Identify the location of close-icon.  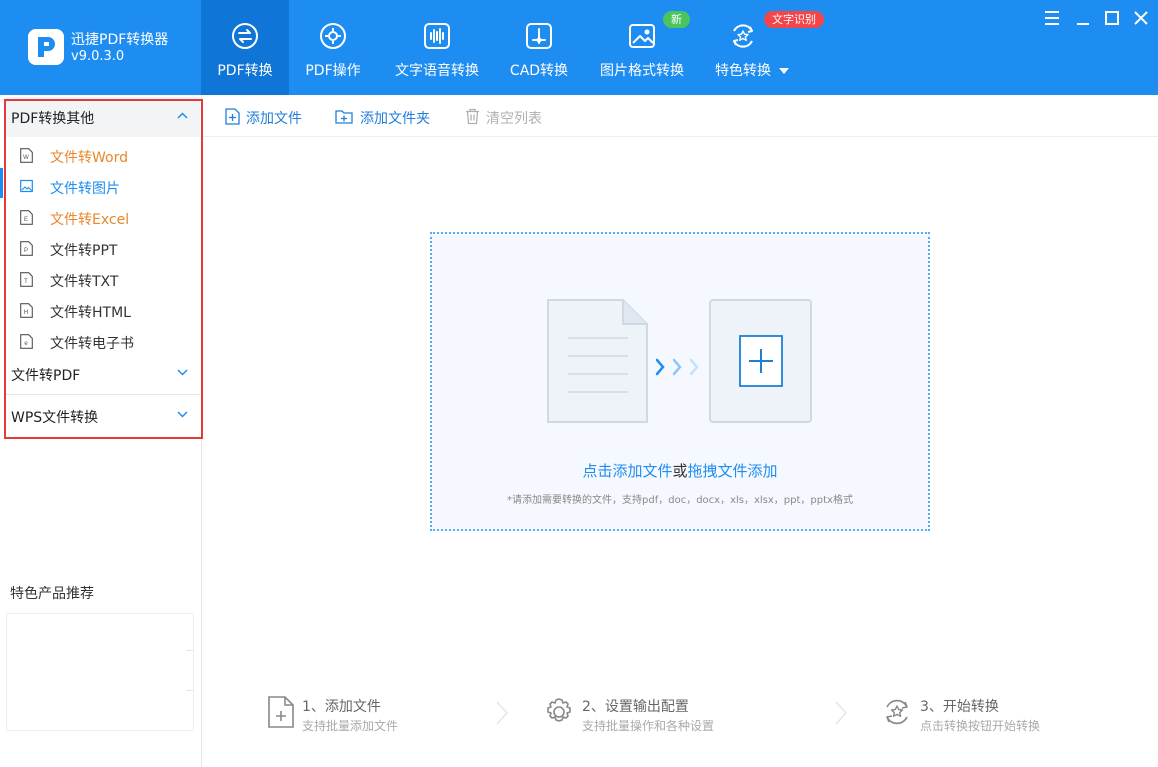
(1141, 18).